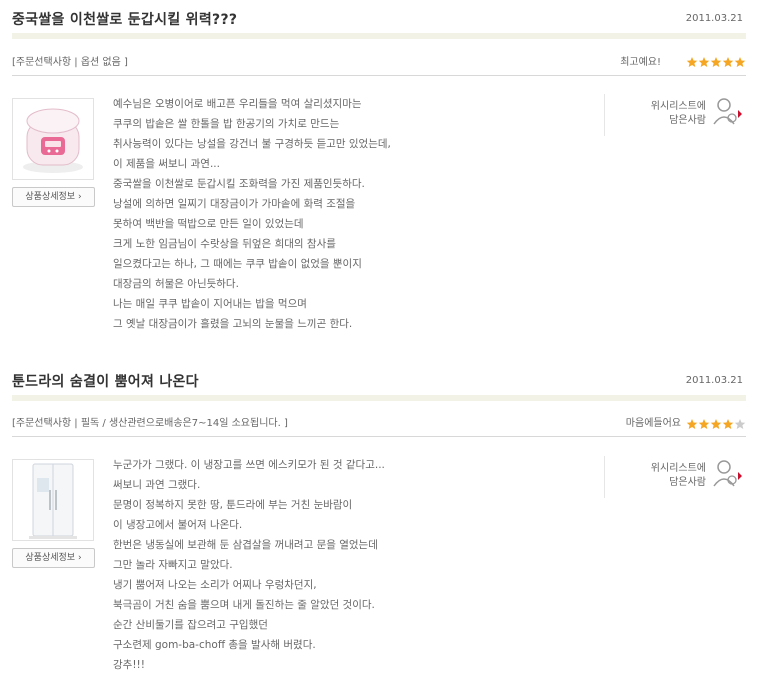 The width and height of the screenshot is (767, 694). I want to click on review-line: 구소련제 gom-ba-choff 총을 발사해 버렸다., so click(214, 645).